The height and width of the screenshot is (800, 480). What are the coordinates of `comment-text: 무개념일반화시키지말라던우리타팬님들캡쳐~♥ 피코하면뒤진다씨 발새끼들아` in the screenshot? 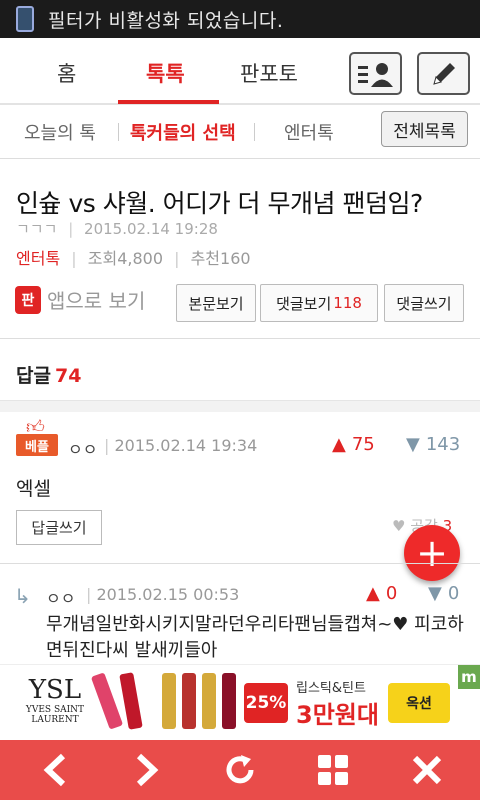 It's located at (255, 637).